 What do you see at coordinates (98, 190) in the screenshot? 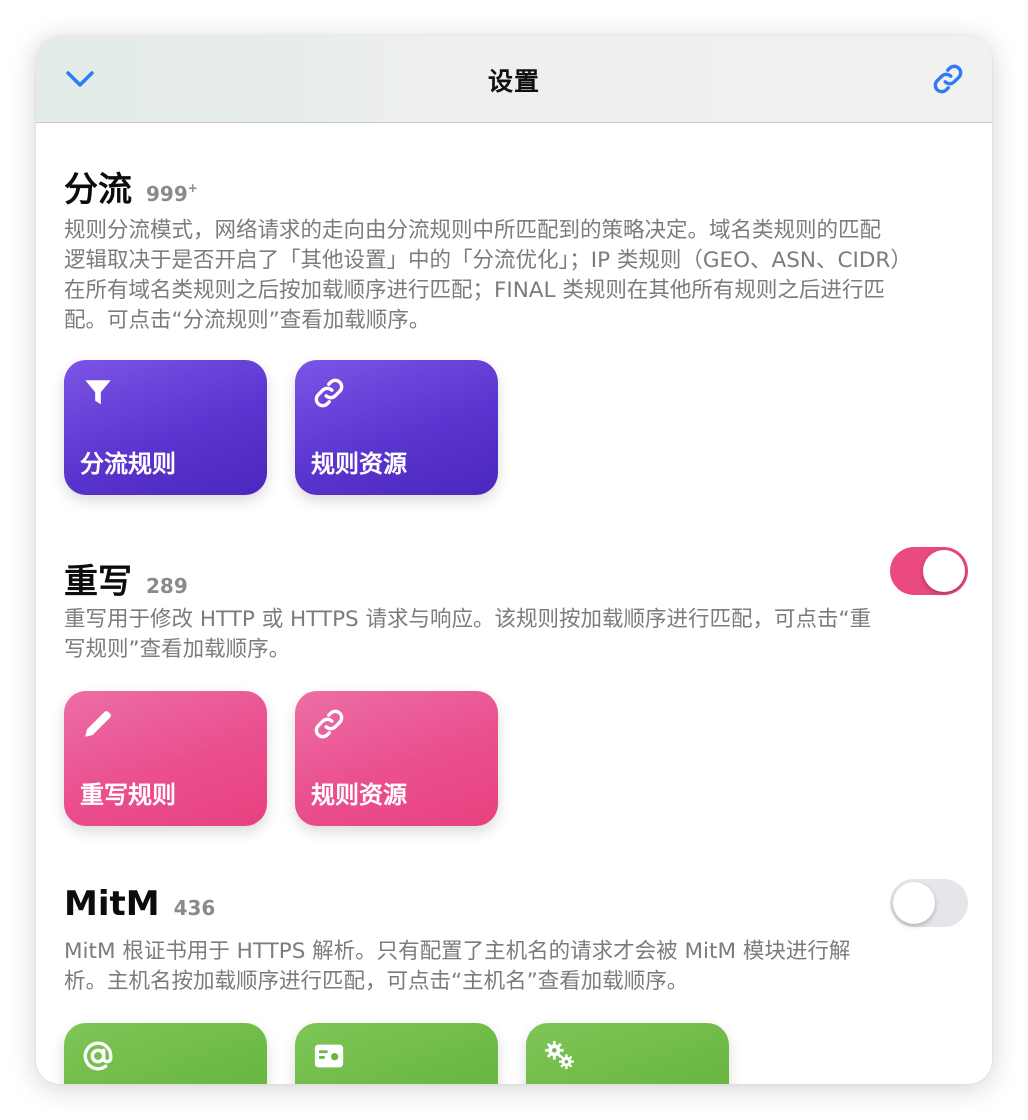
I see `section-title: 分流` at bounding box center [98, 190].